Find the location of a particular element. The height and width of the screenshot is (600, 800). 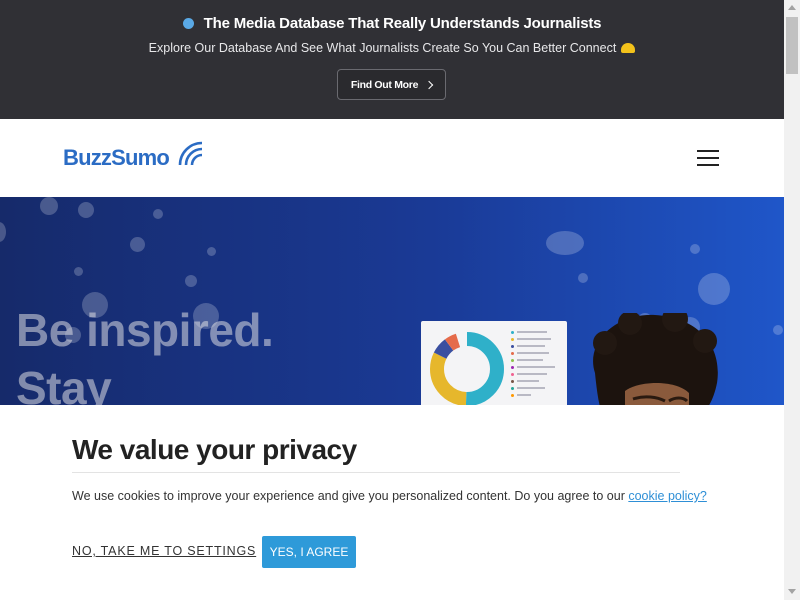

agree-button: YES, I AGREE is located at coordinates (309, 552).